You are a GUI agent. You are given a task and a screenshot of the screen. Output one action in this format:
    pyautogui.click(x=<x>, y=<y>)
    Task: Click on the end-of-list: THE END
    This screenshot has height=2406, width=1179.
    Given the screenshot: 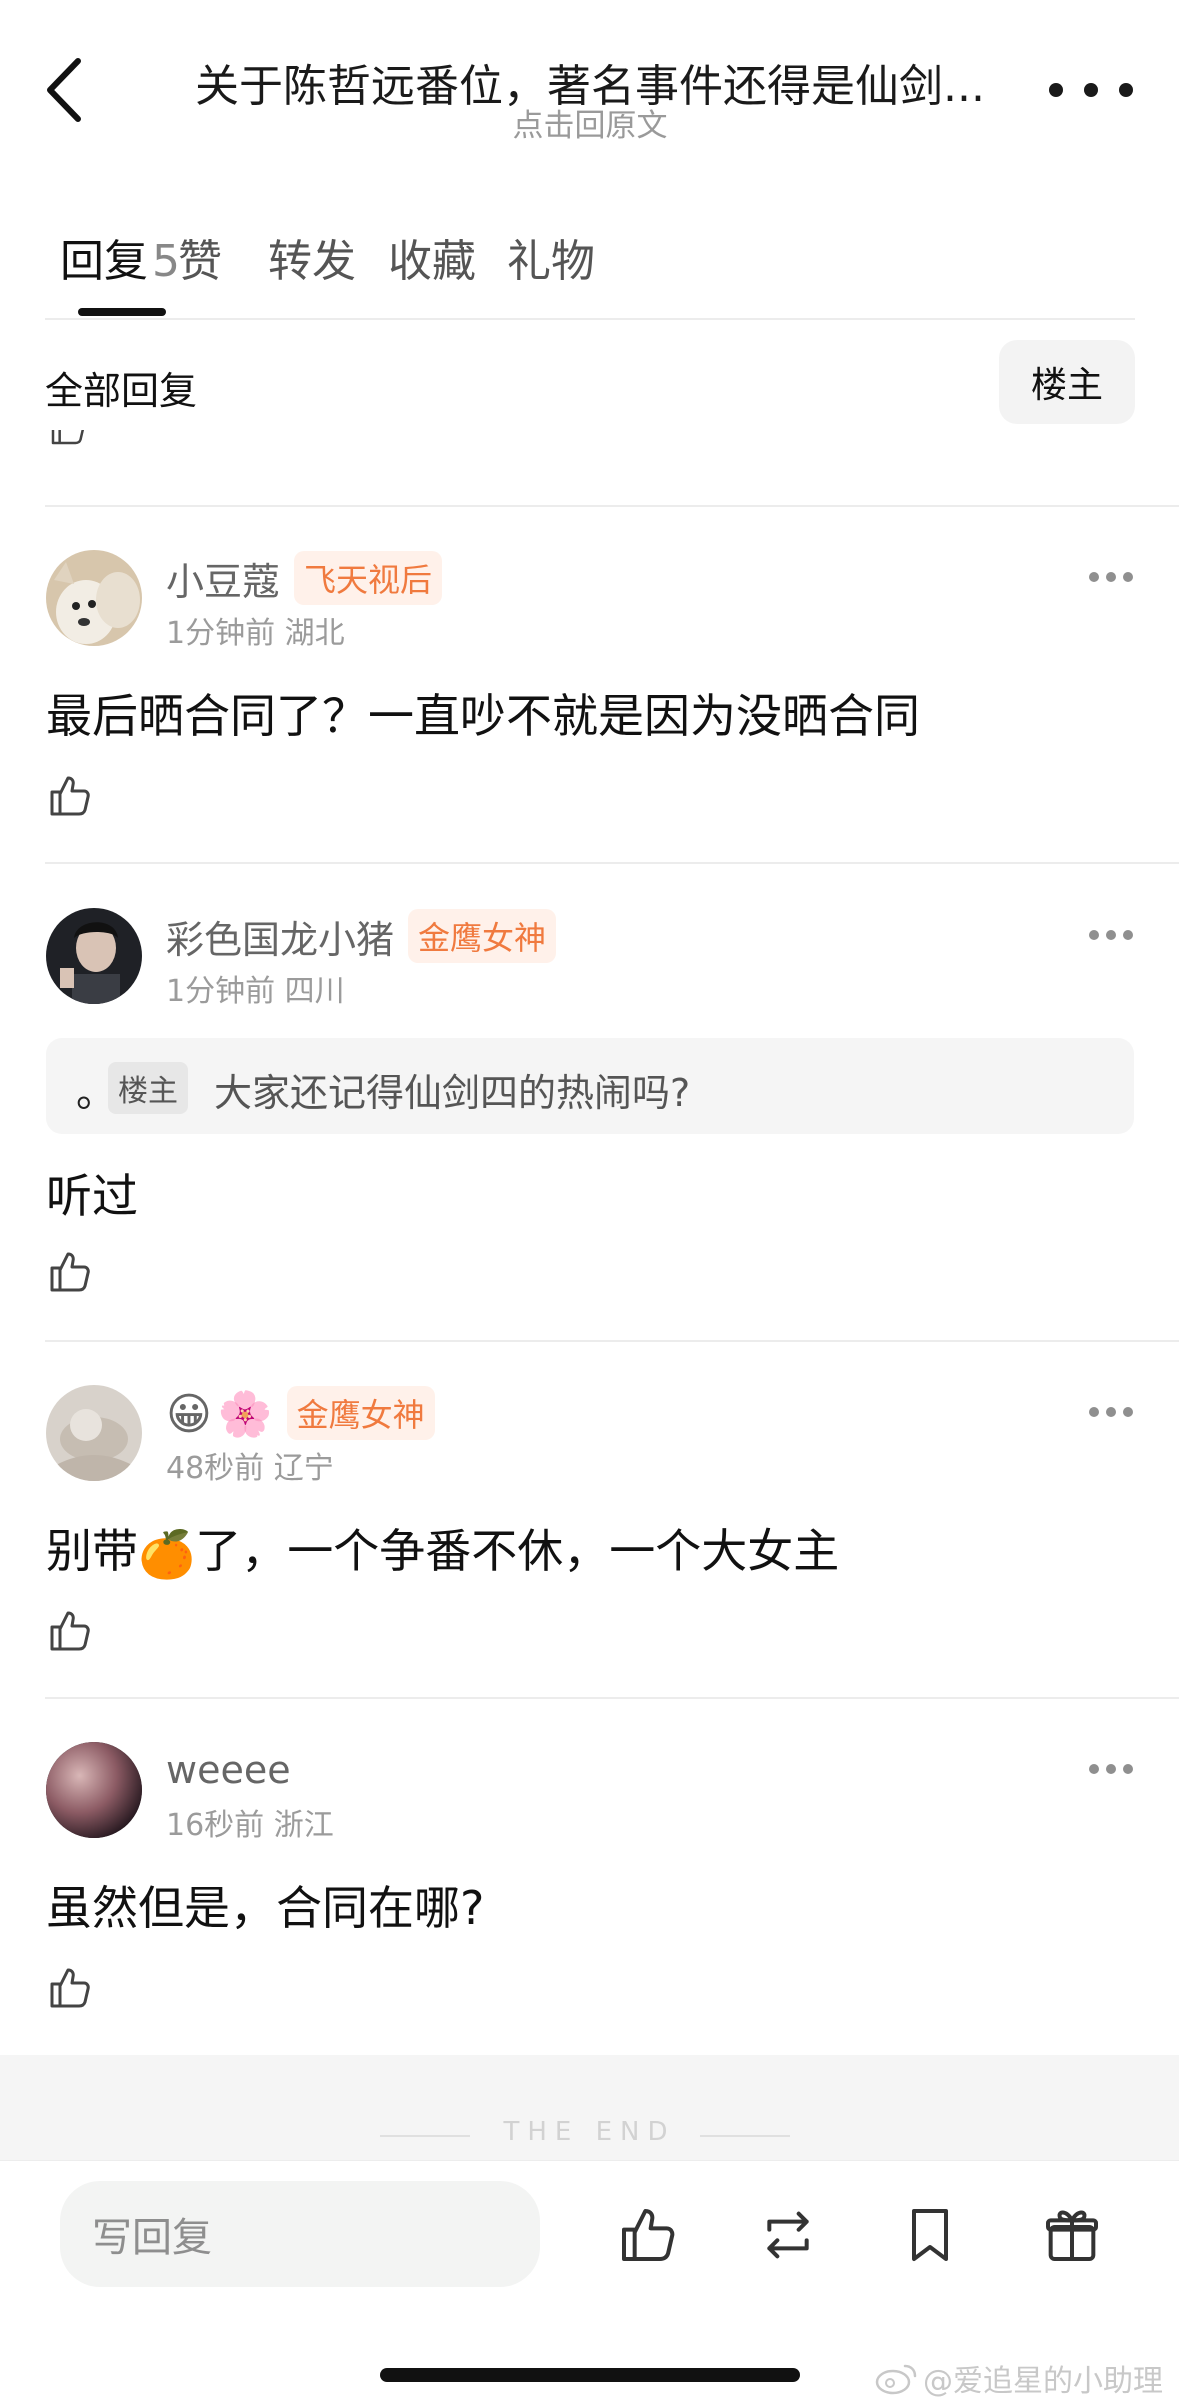 What is the action you would take?
    pyautogui.click(x=589, y=2107)
    